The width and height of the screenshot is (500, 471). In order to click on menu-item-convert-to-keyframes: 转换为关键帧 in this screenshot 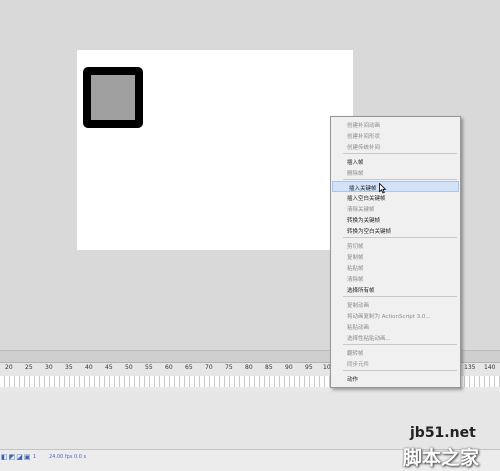, I will do `click(395, 219)`.